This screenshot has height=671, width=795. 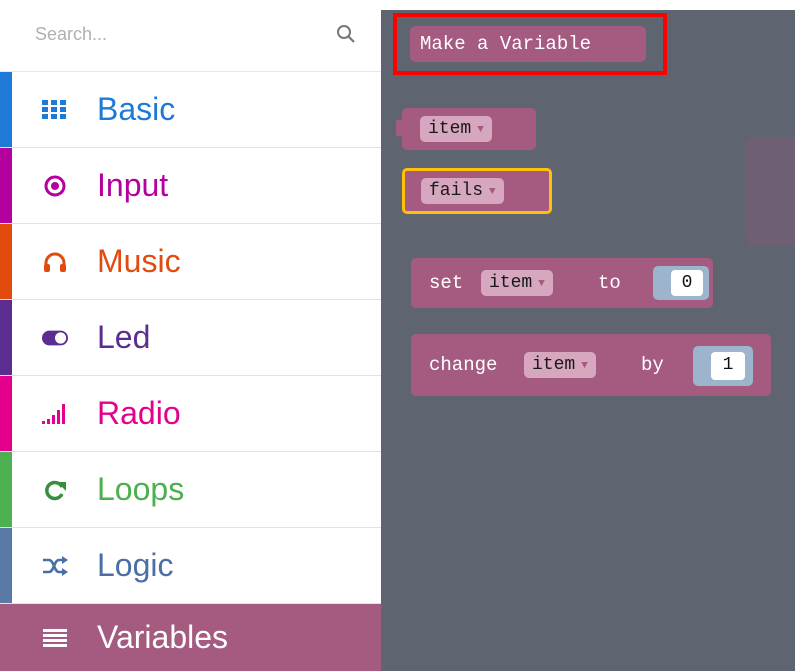 I want to click on shuffle-icon, so click(x=55, y=566).